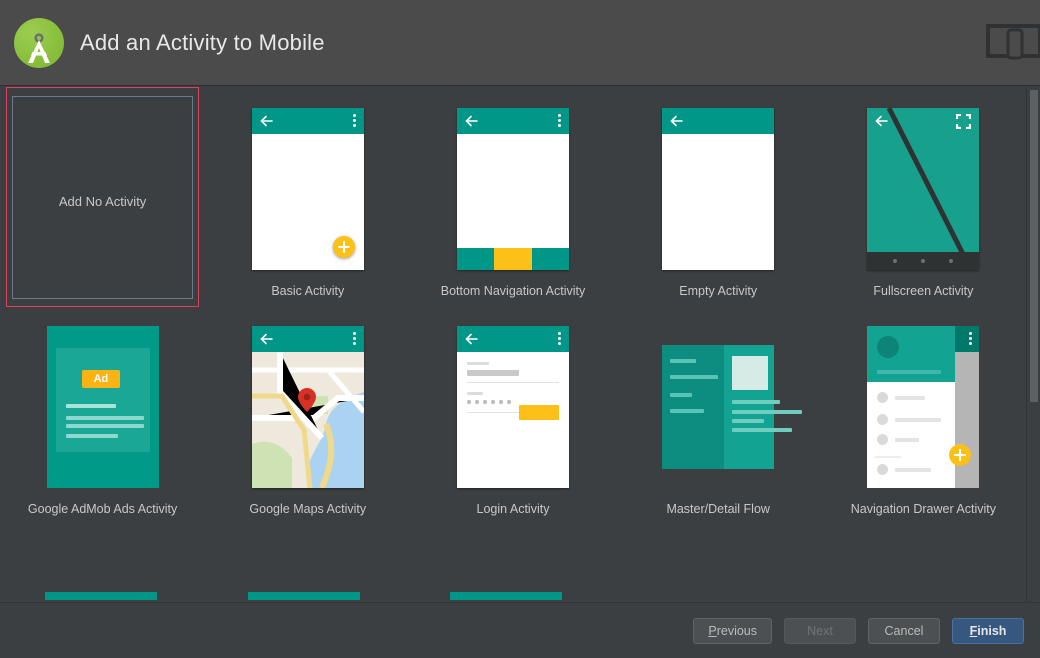  What do you see at coordinates (343, 247) in the screenshot?
I see `floating-action-button-icon` at bounding box center [343, 247].